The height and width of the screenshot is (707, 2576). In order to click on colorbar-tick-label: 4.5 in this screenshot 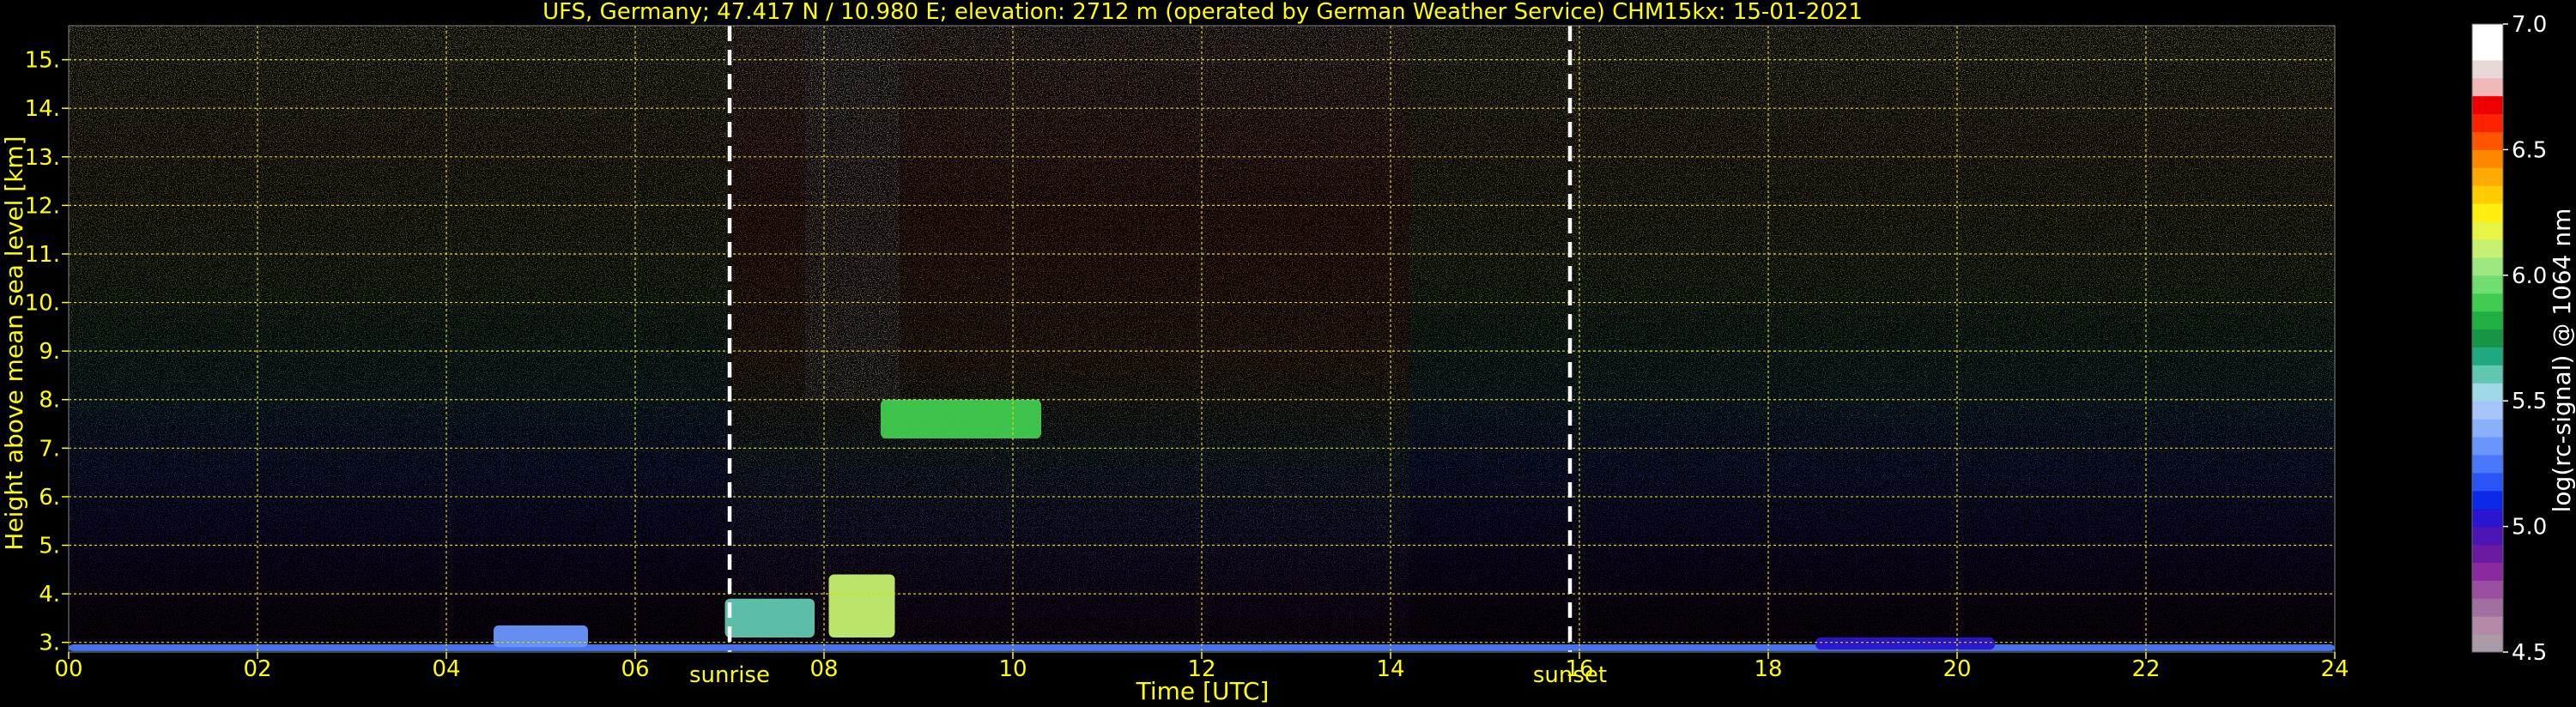, I will do `click(2529, 653)`.